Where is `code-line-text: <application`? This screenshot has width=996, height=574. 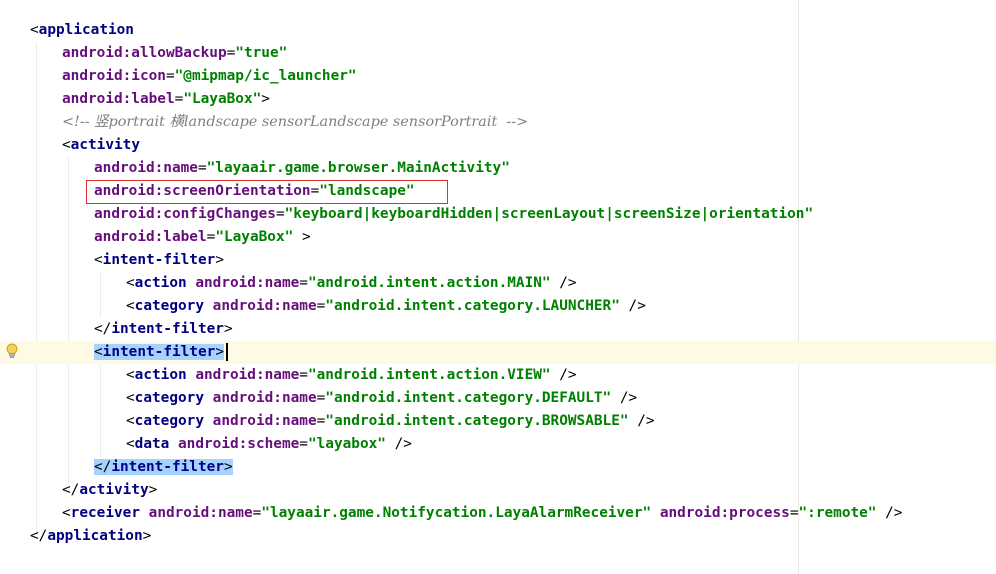 code-line-text: <application is located at coordinates (82, 30).